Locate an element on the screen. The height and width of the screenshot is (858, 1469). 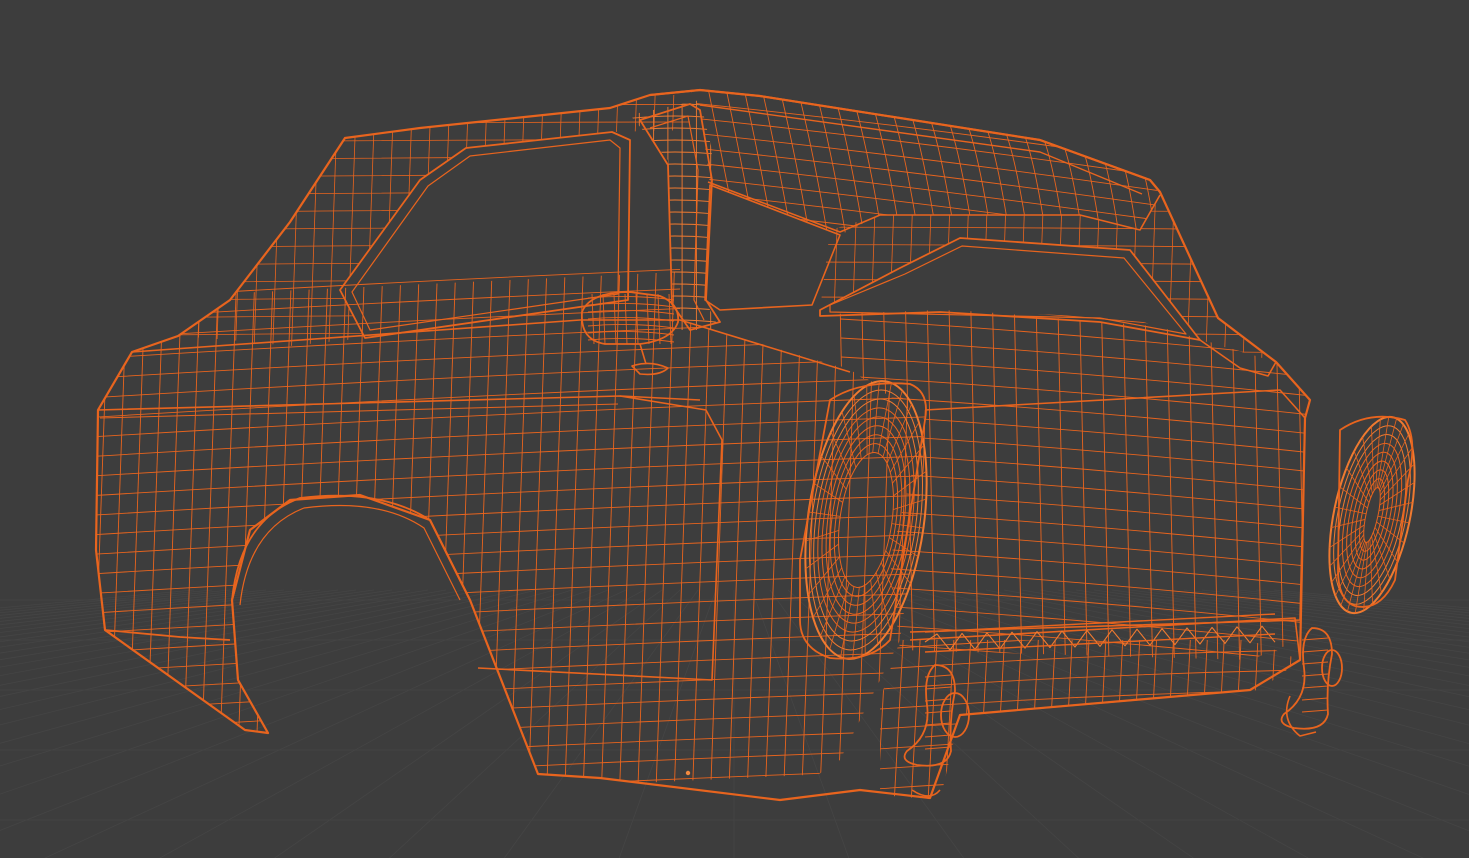
roof-mesh is located at coordinates (925, 162).